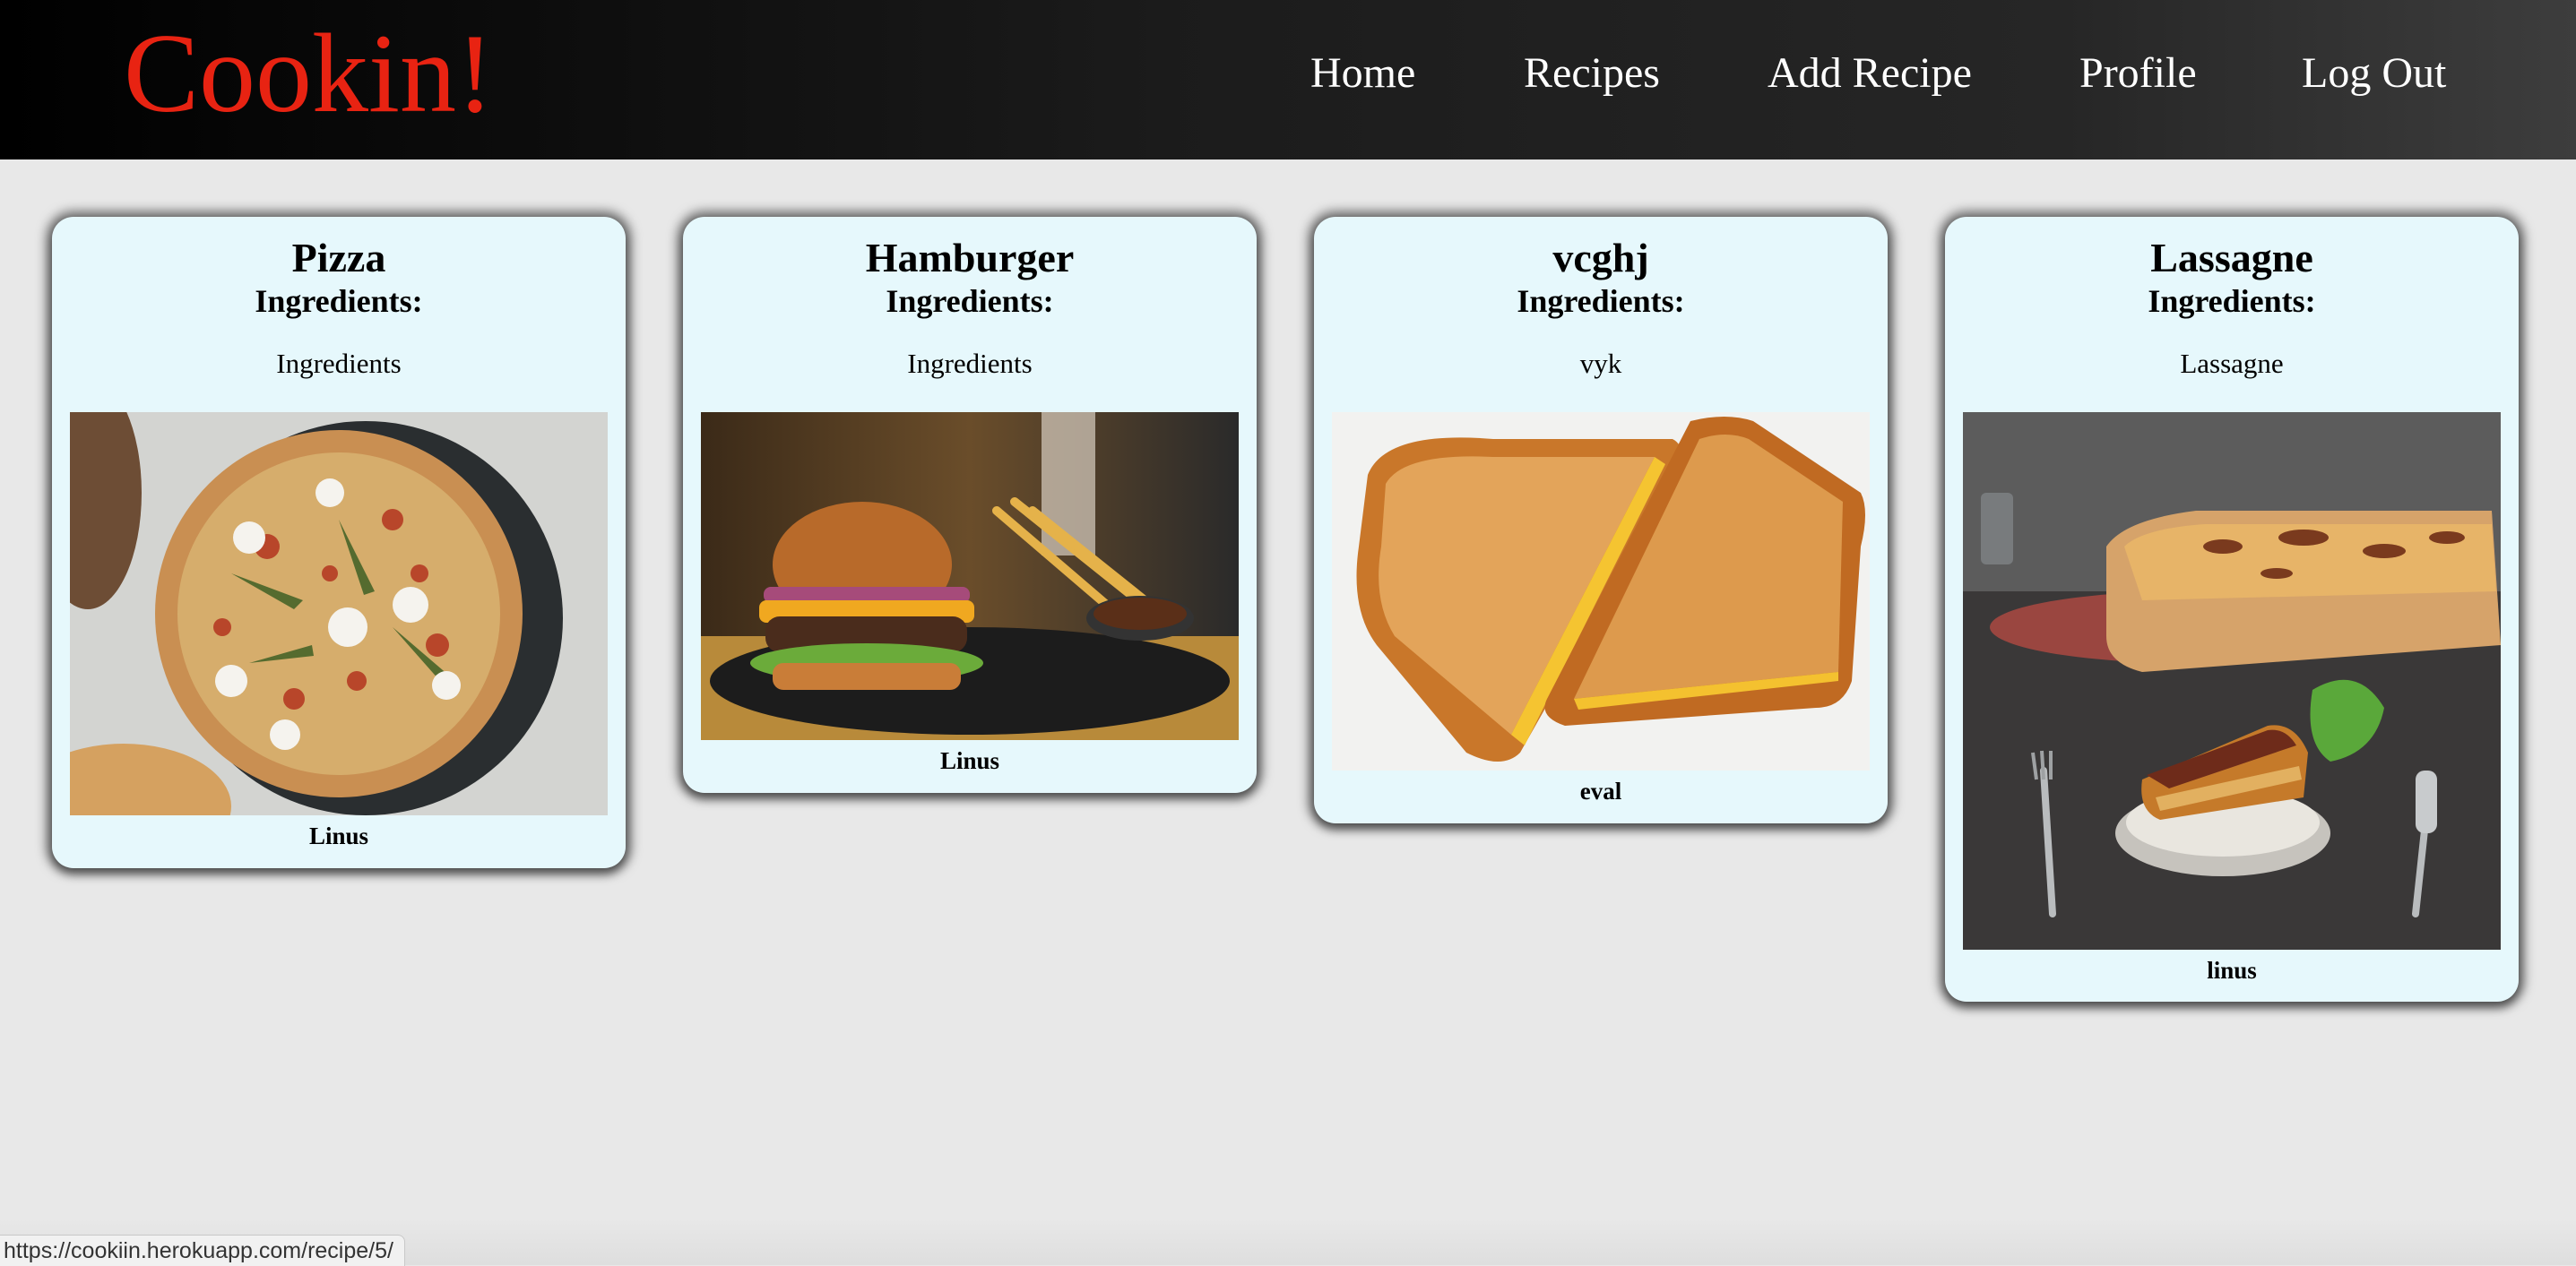  Describe the element at coordinates (1600, 257) in the screenshot. I see `recipe-title: vcghj` at that location.